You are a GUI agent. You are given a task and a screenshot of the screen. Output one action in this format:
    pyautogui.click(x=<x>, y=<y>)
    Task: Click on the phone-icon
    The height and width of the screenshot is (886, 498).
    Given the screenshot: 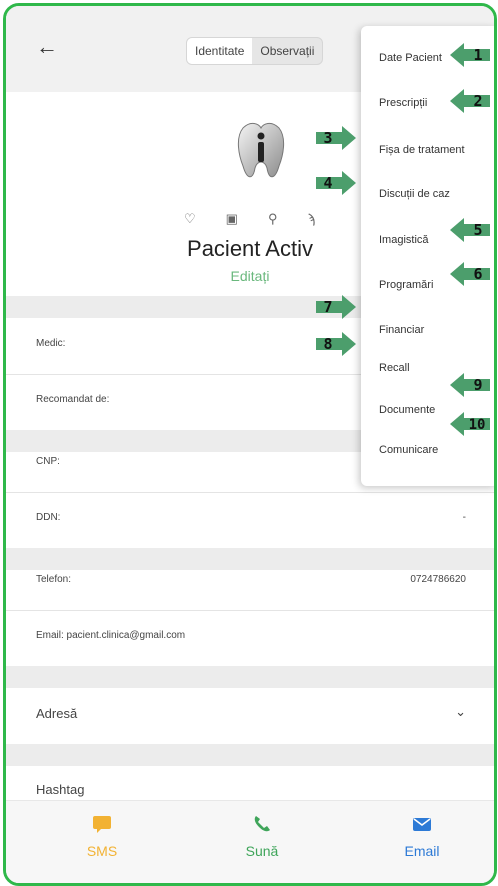 What is the action you would take?
    pyautogui.click(x=262, y=826)
    